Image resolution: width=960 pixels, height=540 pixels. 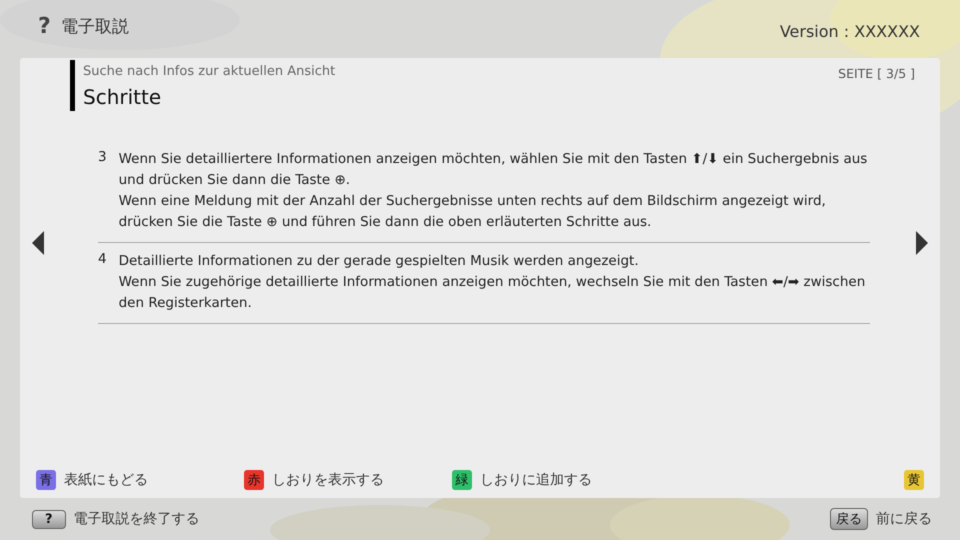 What do you see at coordinates (46, 480) in the screenshot?
I see `color-key: 青` at bounding box center [46, 480].